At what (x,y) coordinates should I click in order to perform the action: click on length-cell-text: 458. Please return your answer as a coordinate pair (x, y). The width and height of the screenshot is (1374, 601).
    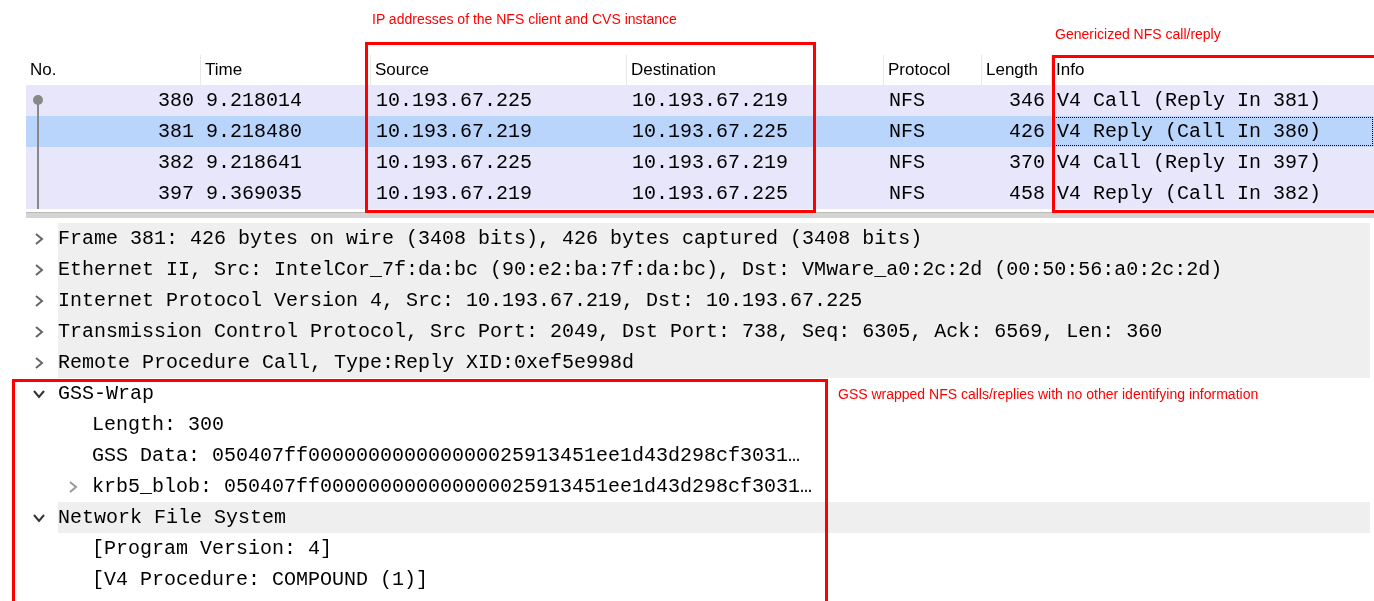
    Looking at the image, I should click on (1027, 194).